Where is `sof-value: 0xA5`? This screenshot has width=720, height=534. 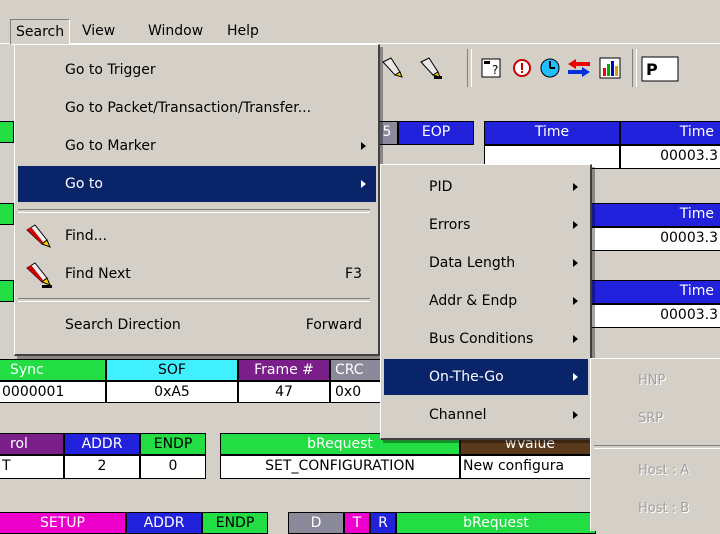 sof-value: 0xA5 is located at coordinates (172, 392).